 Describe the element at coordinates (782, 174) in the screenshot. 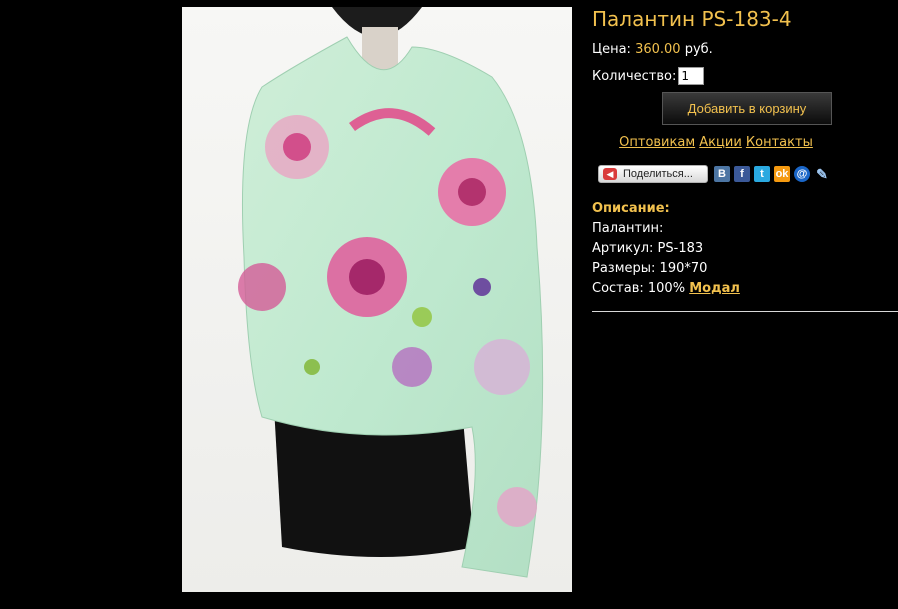

I see `odnoklassniki-icon: ok` at that location.